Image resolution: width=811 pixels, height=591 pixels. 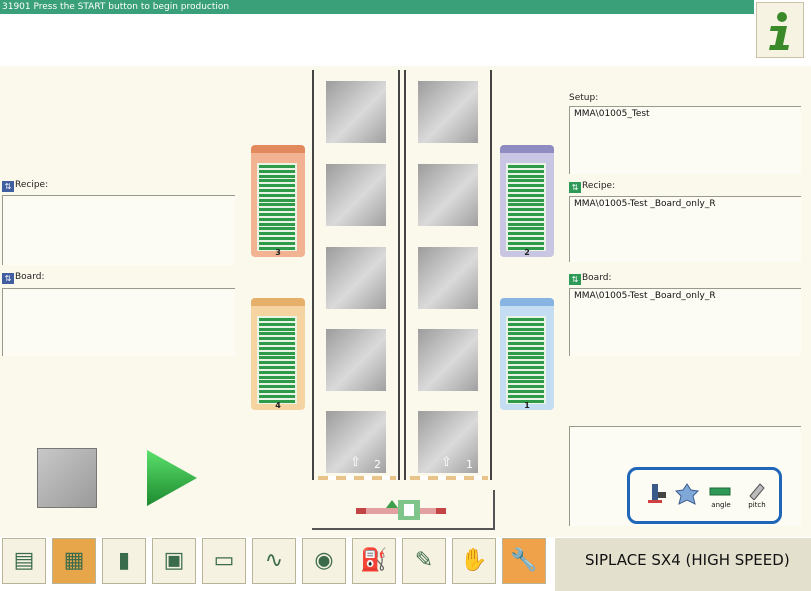 I want to click on circuit-board-button: ▣, so click(x=174, y=561).